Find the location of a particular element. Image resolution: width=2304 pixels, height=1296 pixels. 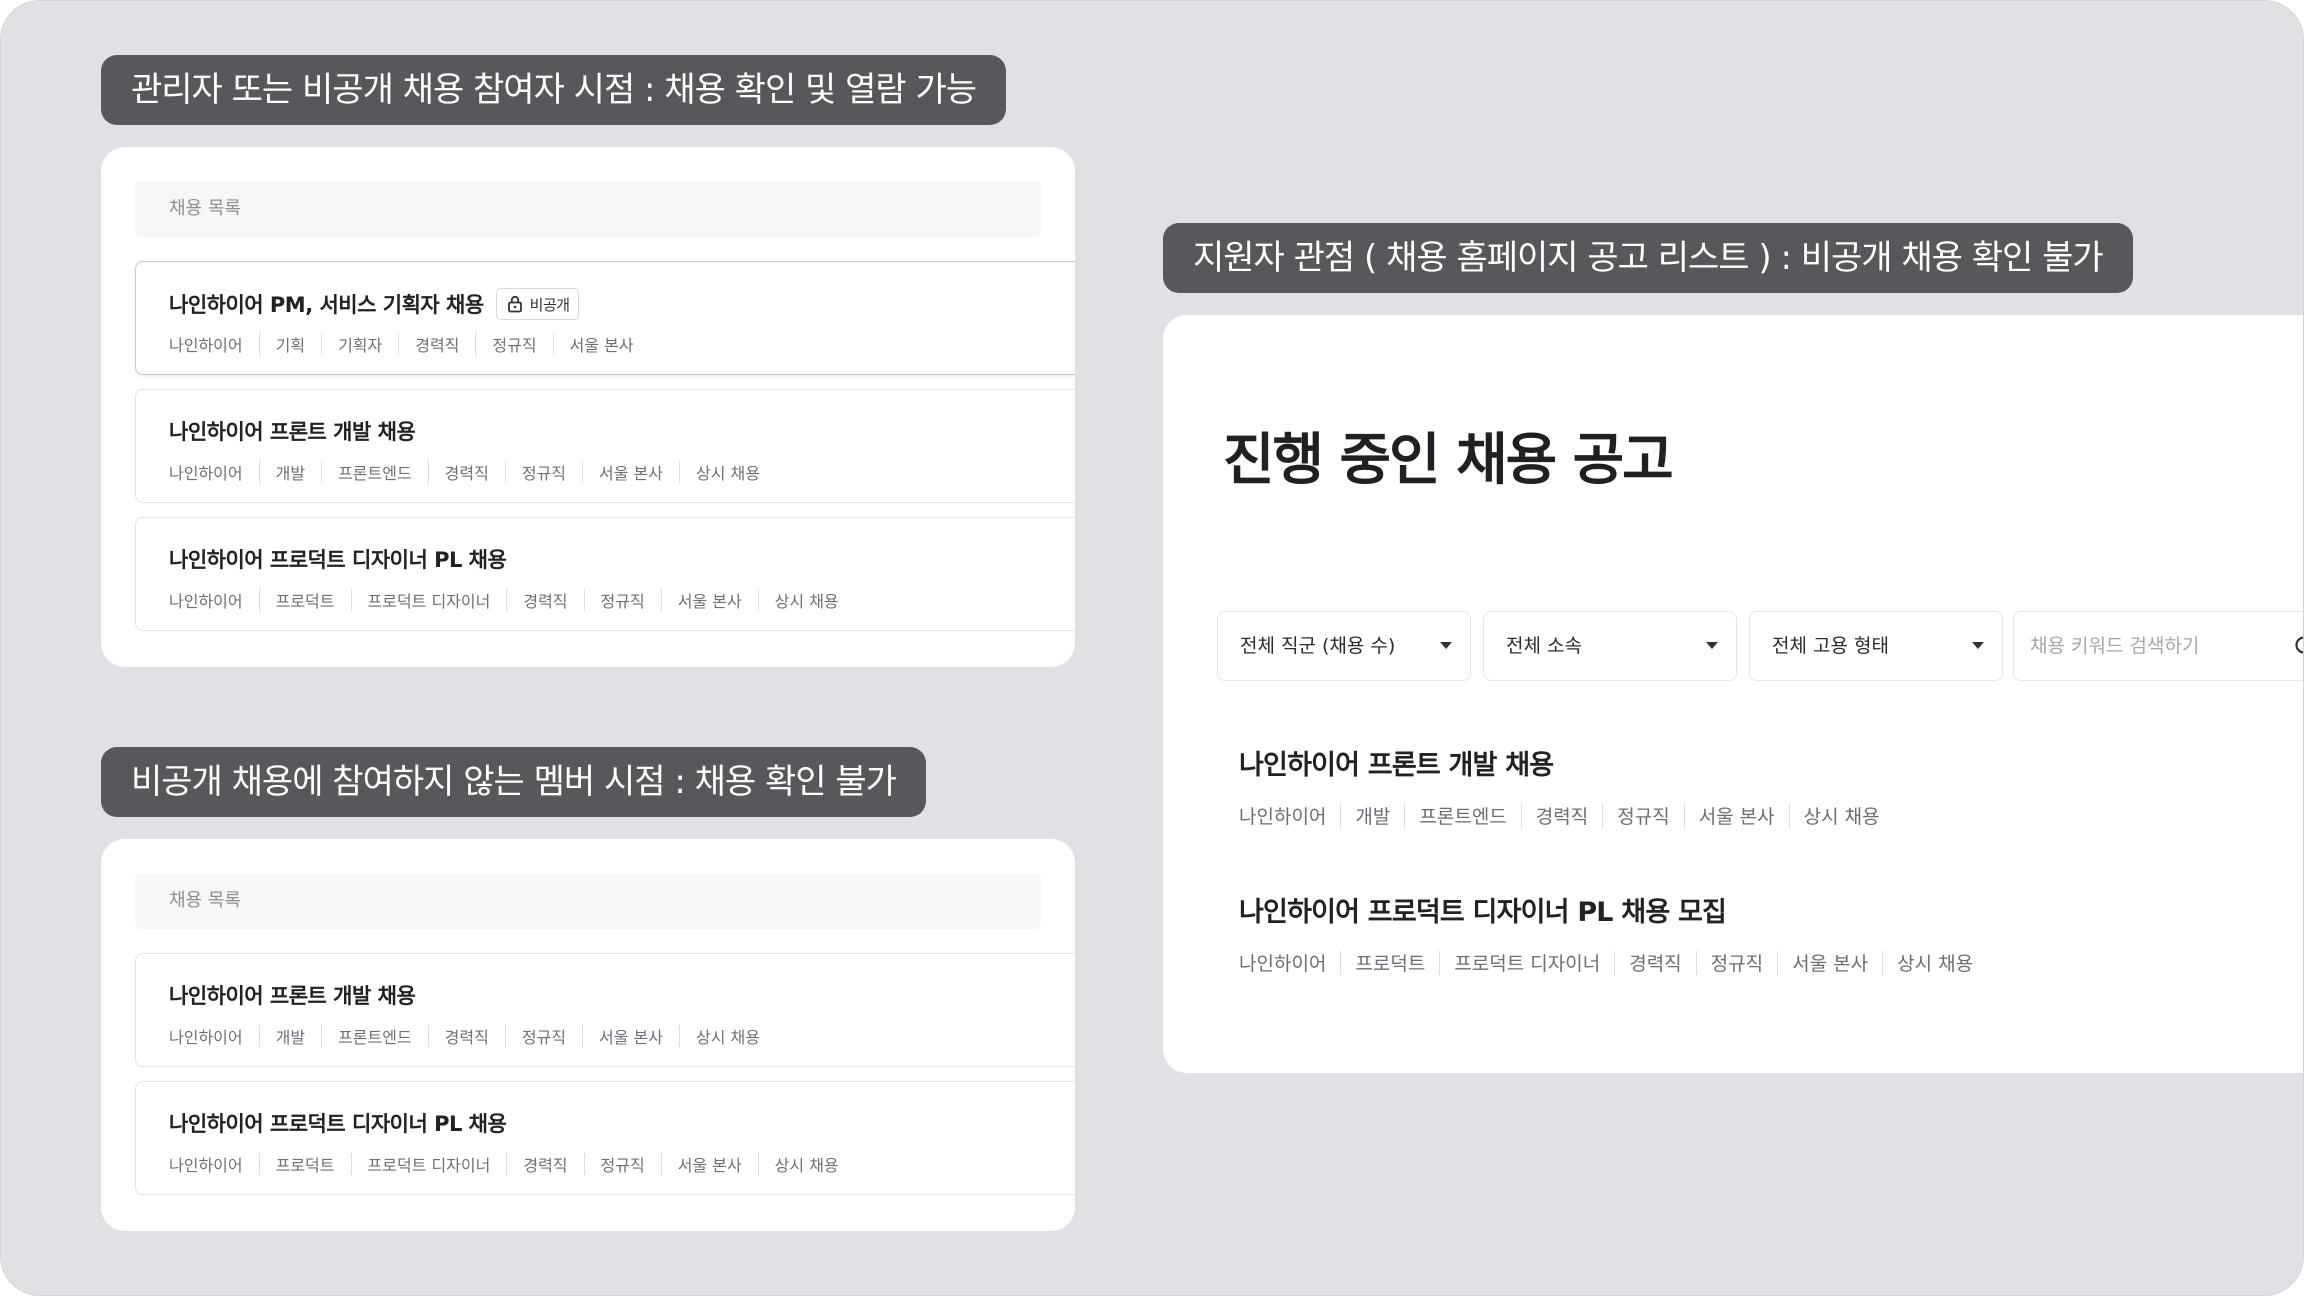

job-tags: 나인하이어 개발 프론트엔드 경력직 정규직 서울 본사 상시 채용 is located at coordinates (464, 1036).